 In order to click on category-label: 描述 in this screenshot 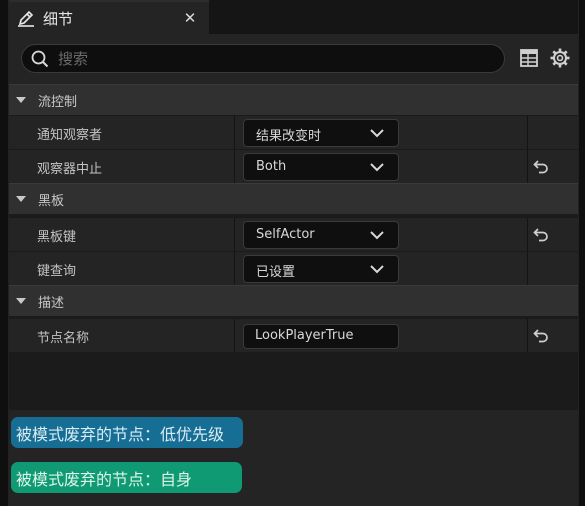, I will do `click(51, 303)`.